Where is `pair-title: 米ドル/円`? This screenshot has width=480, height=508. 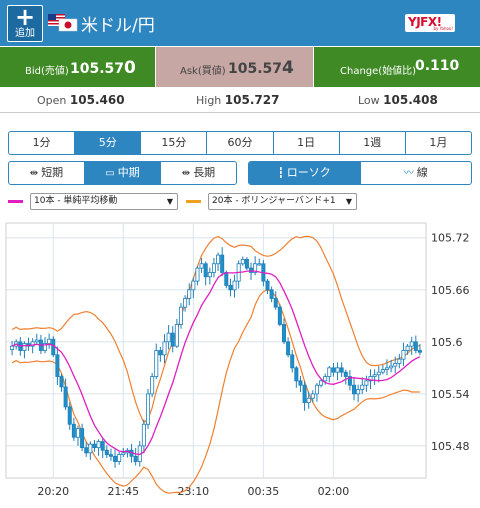
pair-title: 米ドル/円 is located at coordinates (118, 26).